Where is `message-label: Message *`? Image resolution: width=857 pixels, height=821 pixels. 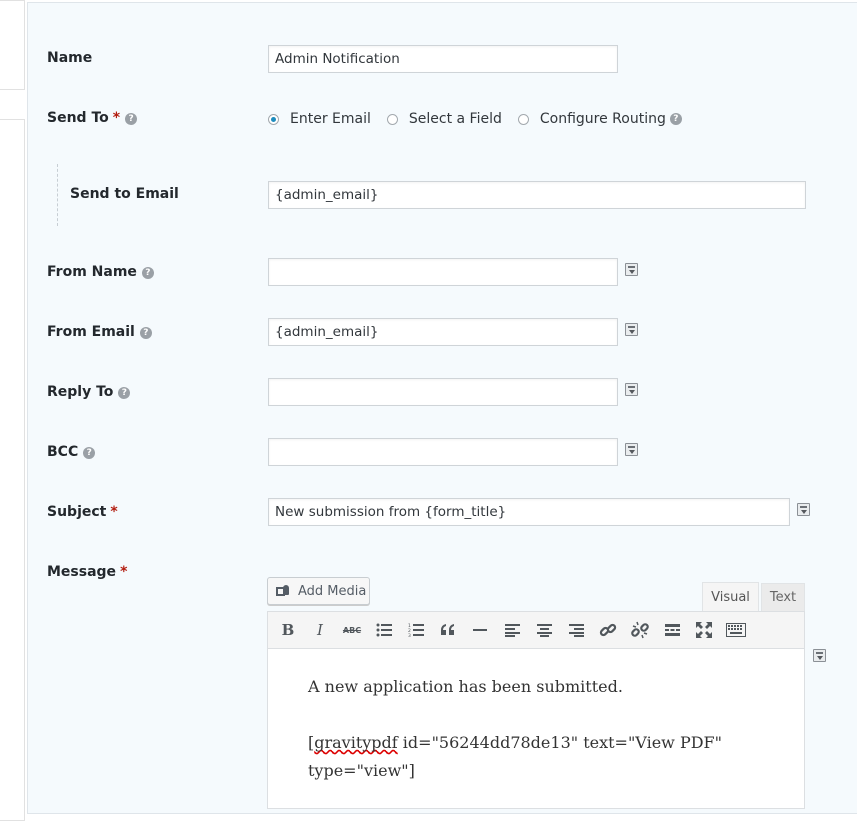
message-label: Message * is located at coordinates (87, 572).